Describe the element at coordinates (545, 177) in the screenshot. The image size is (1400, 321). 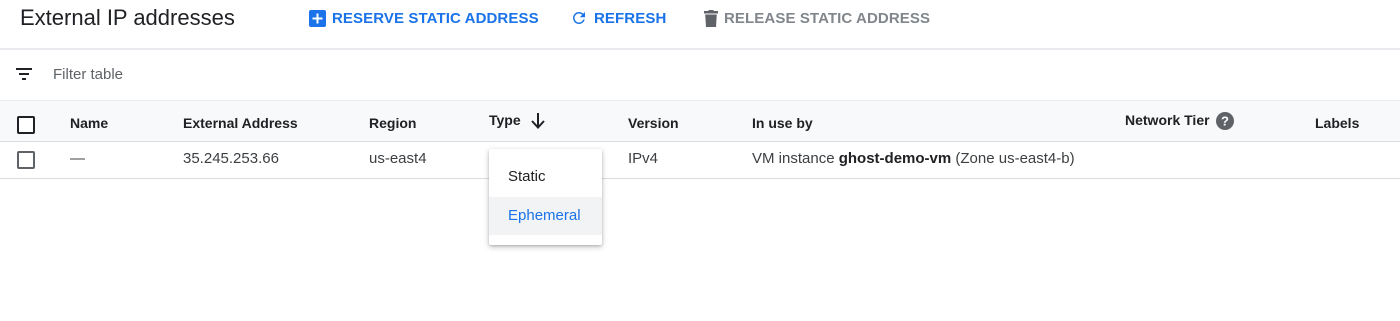
I see `type-option-static: Static` at that location.